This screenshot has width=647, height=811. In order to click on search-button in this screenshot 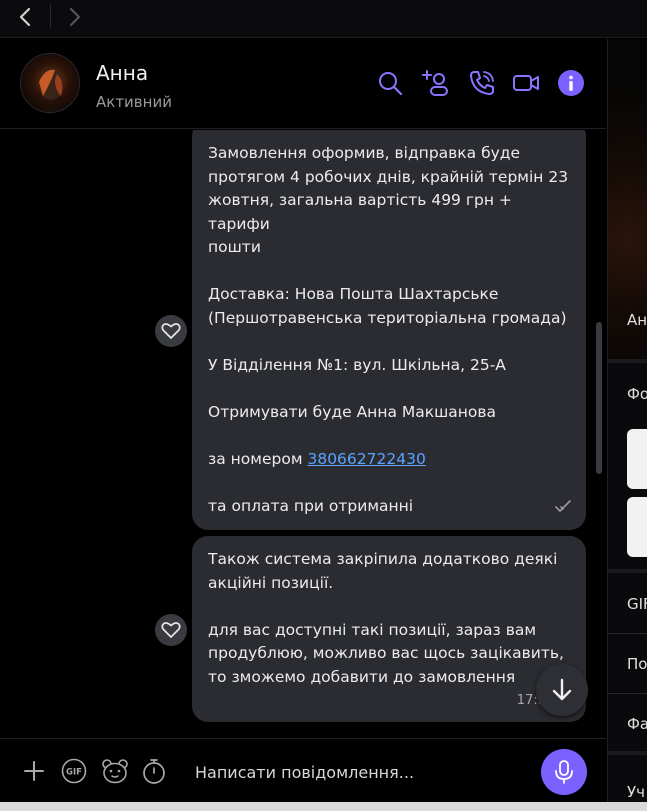, I will do `click(390, 83)`.